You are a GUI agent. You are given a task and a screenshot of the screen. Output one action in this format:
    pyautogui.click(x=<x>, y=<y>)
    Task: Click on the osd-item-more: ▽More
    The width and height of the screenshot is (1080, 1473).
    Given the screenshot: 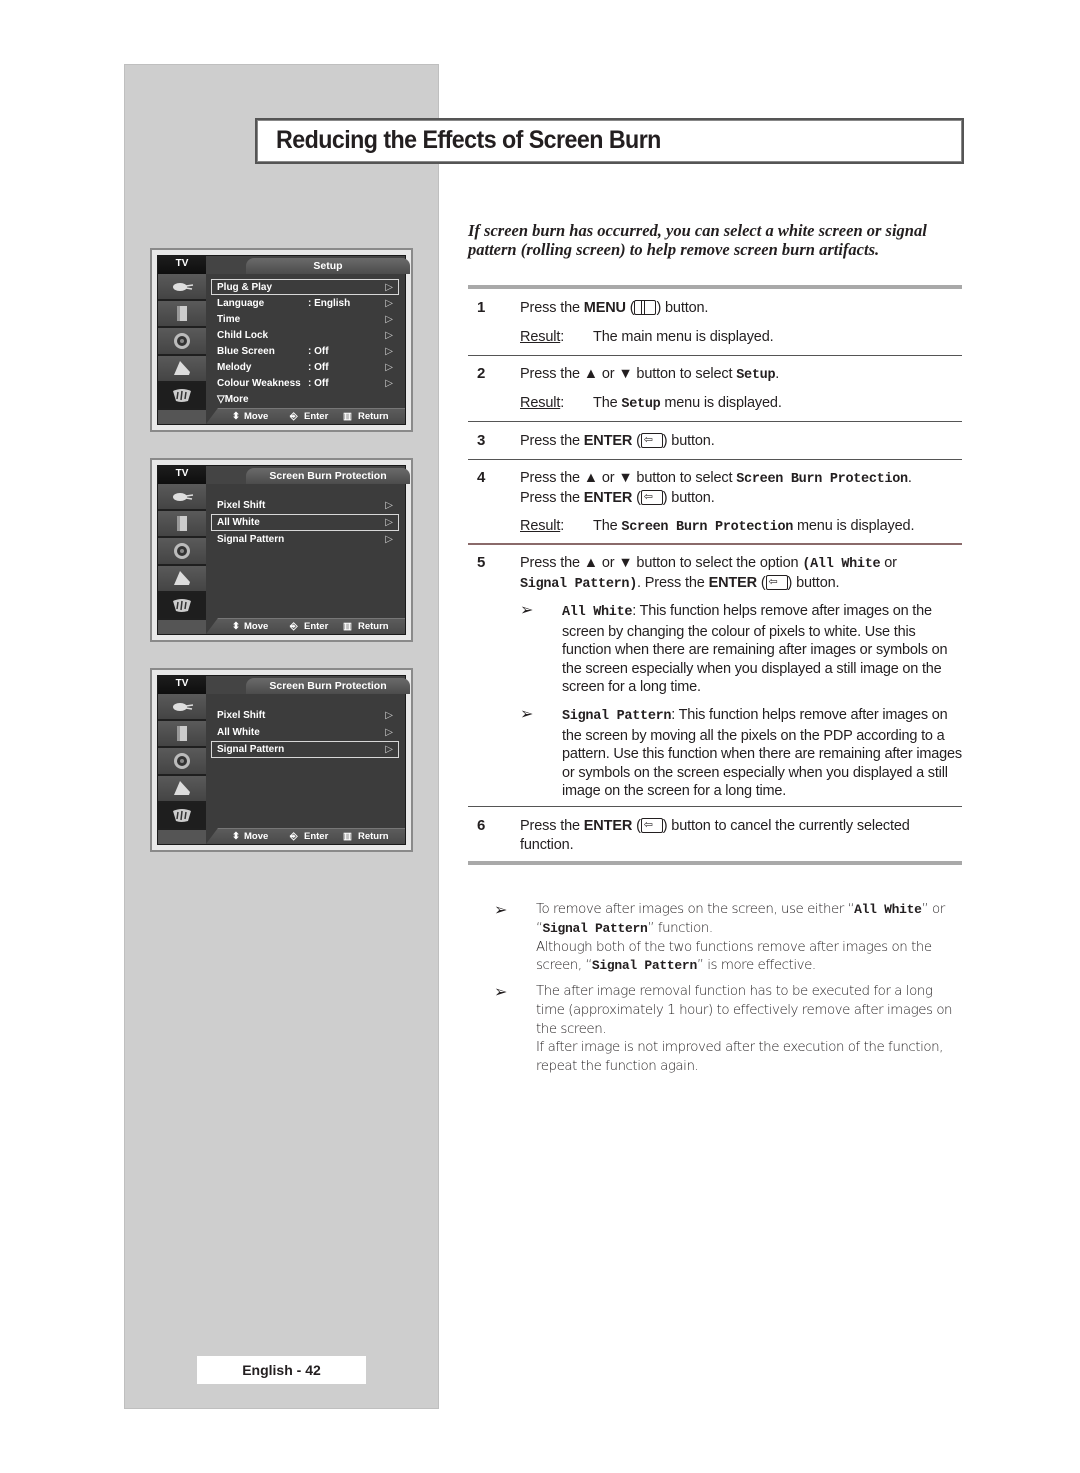 What is the action you would take?
    pyautogui.click(x=305, y=399)
    